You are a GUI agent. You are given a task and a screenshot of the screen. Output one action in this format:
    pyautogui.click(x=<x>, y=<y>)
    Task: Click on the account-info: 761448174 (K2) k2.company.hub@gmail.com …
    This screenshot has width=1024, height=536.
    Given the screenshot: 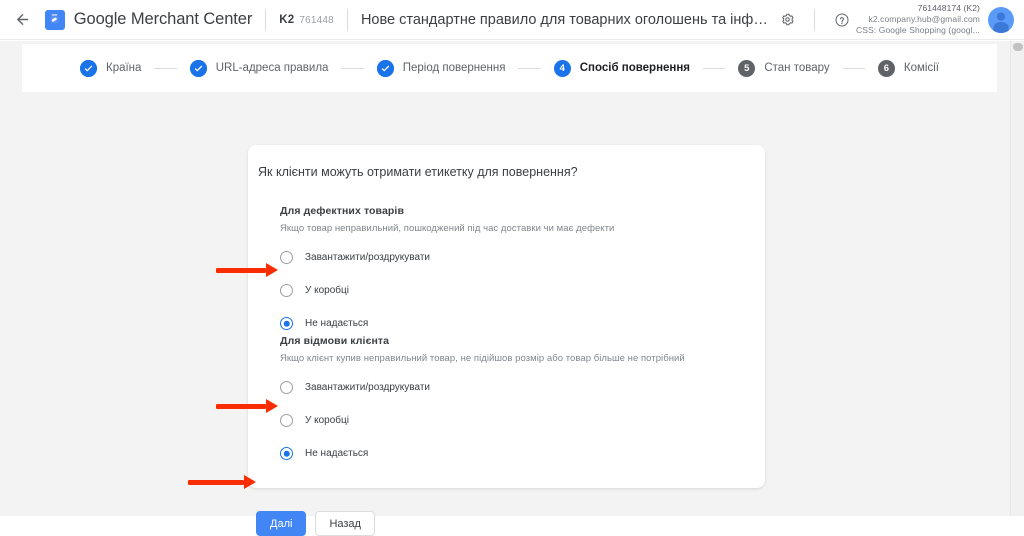 What is the action you would take?
    pyautogui.click(x=918, y=19)
    